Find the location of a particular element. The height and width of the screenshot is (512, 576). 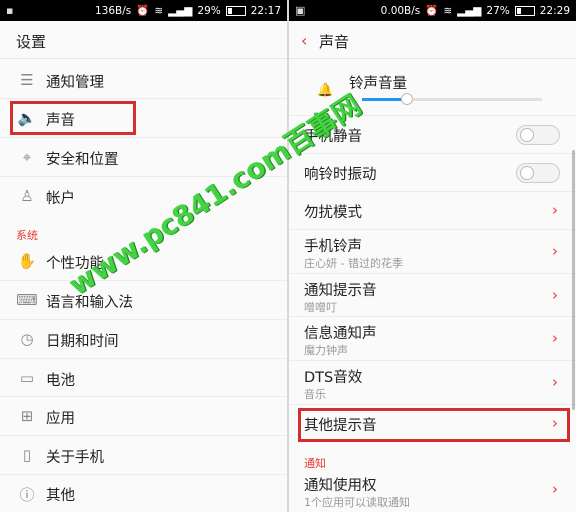

settings-item-other: ⓘ 其他 is located at coordinates (143, 493).